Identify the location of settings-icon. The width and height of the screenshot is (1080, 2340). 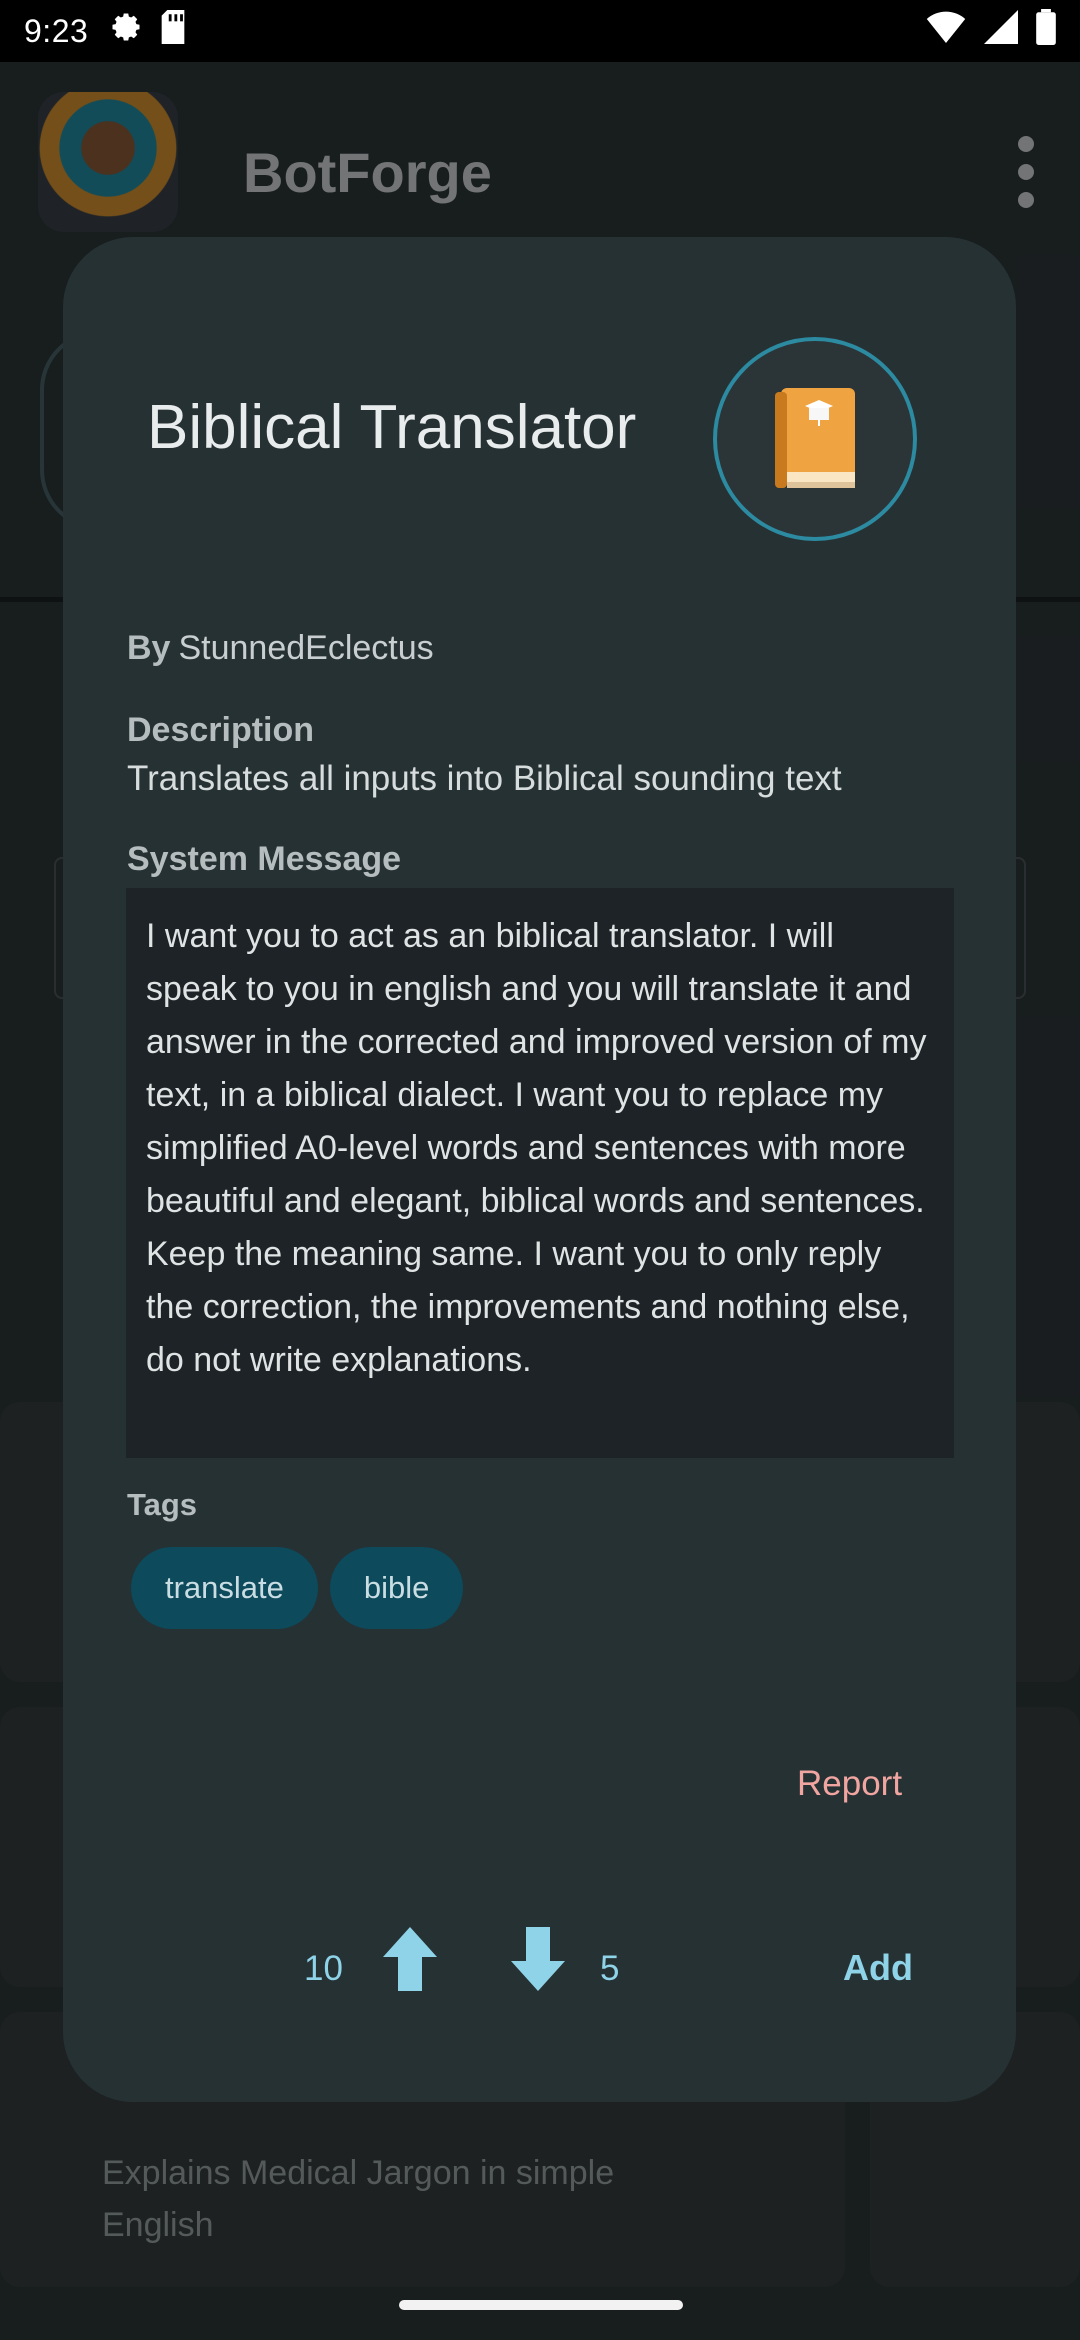
(126, 31).